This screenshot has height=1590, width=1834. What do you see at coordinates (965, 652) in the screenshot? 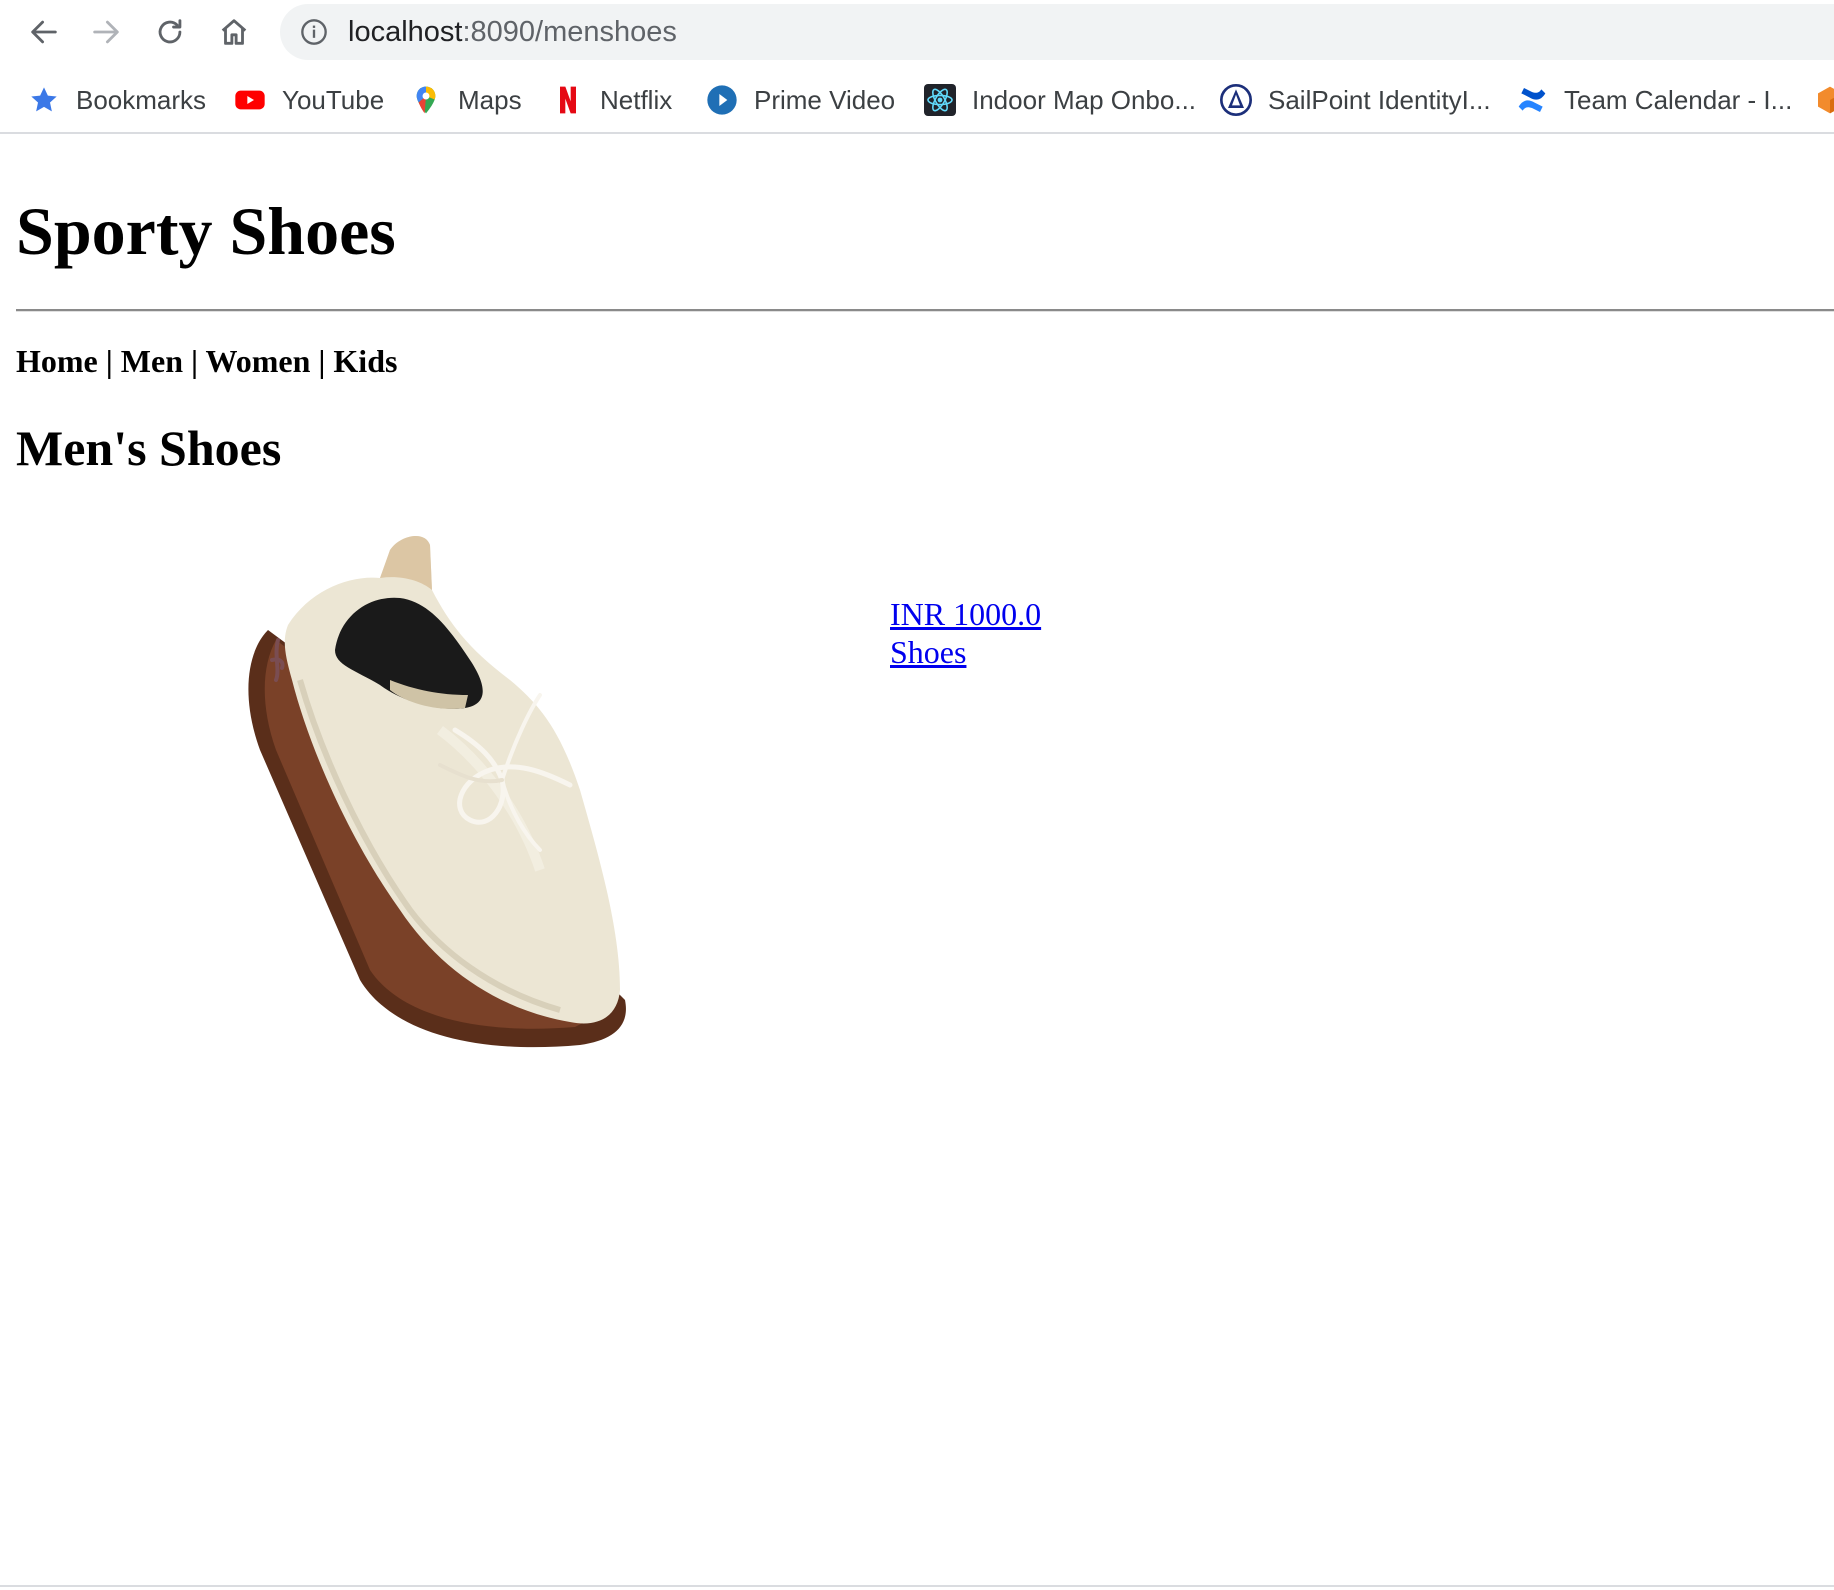
I see `product-name-link: Shoes` at bounding box center [965, 652].